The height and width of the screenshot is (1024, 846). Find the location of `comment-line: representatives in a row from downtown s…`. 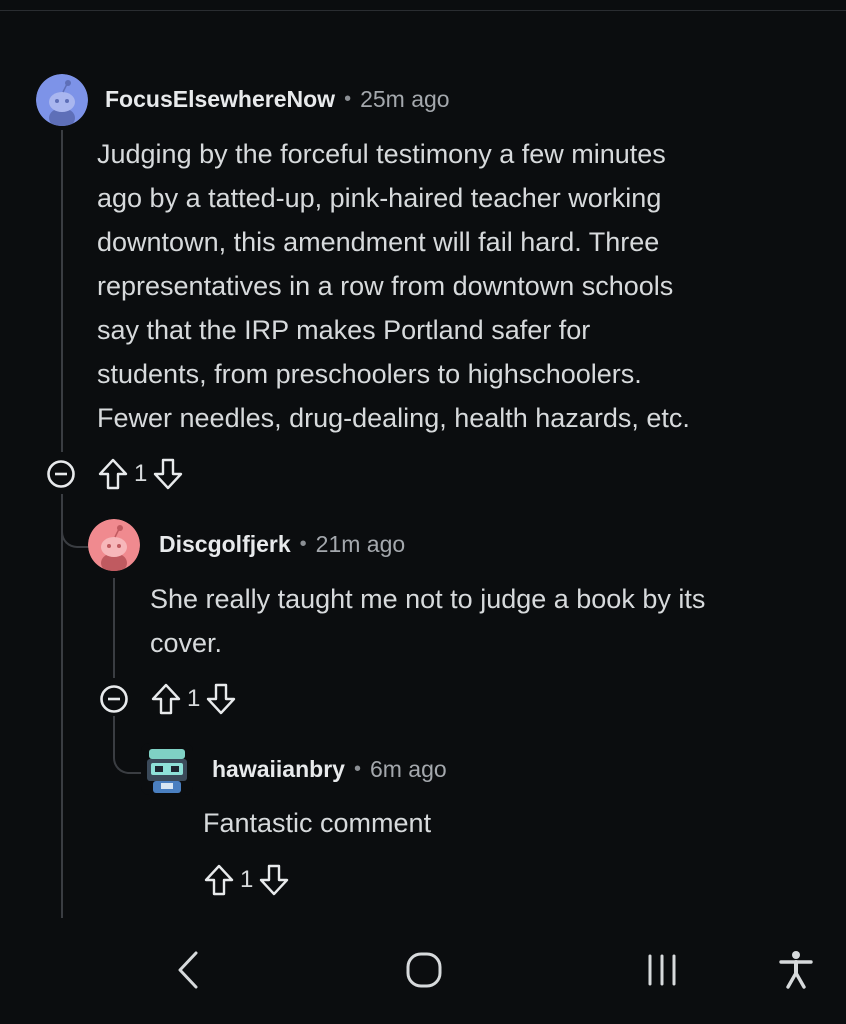

comment-line: representatives in a row from downtown s… is located at coordinates (385, 286).